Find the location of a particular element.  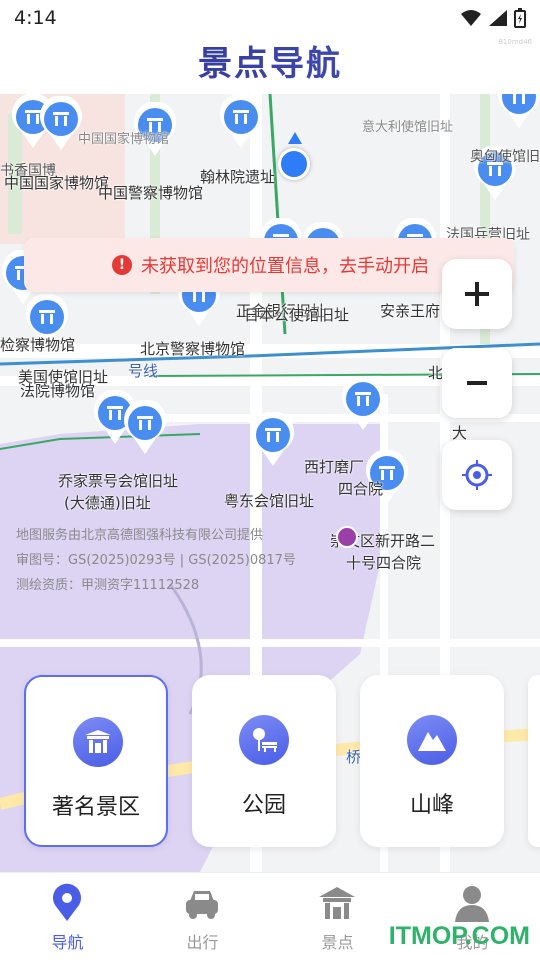

page-title: 景点导航 is located at coordinates (270, 64).